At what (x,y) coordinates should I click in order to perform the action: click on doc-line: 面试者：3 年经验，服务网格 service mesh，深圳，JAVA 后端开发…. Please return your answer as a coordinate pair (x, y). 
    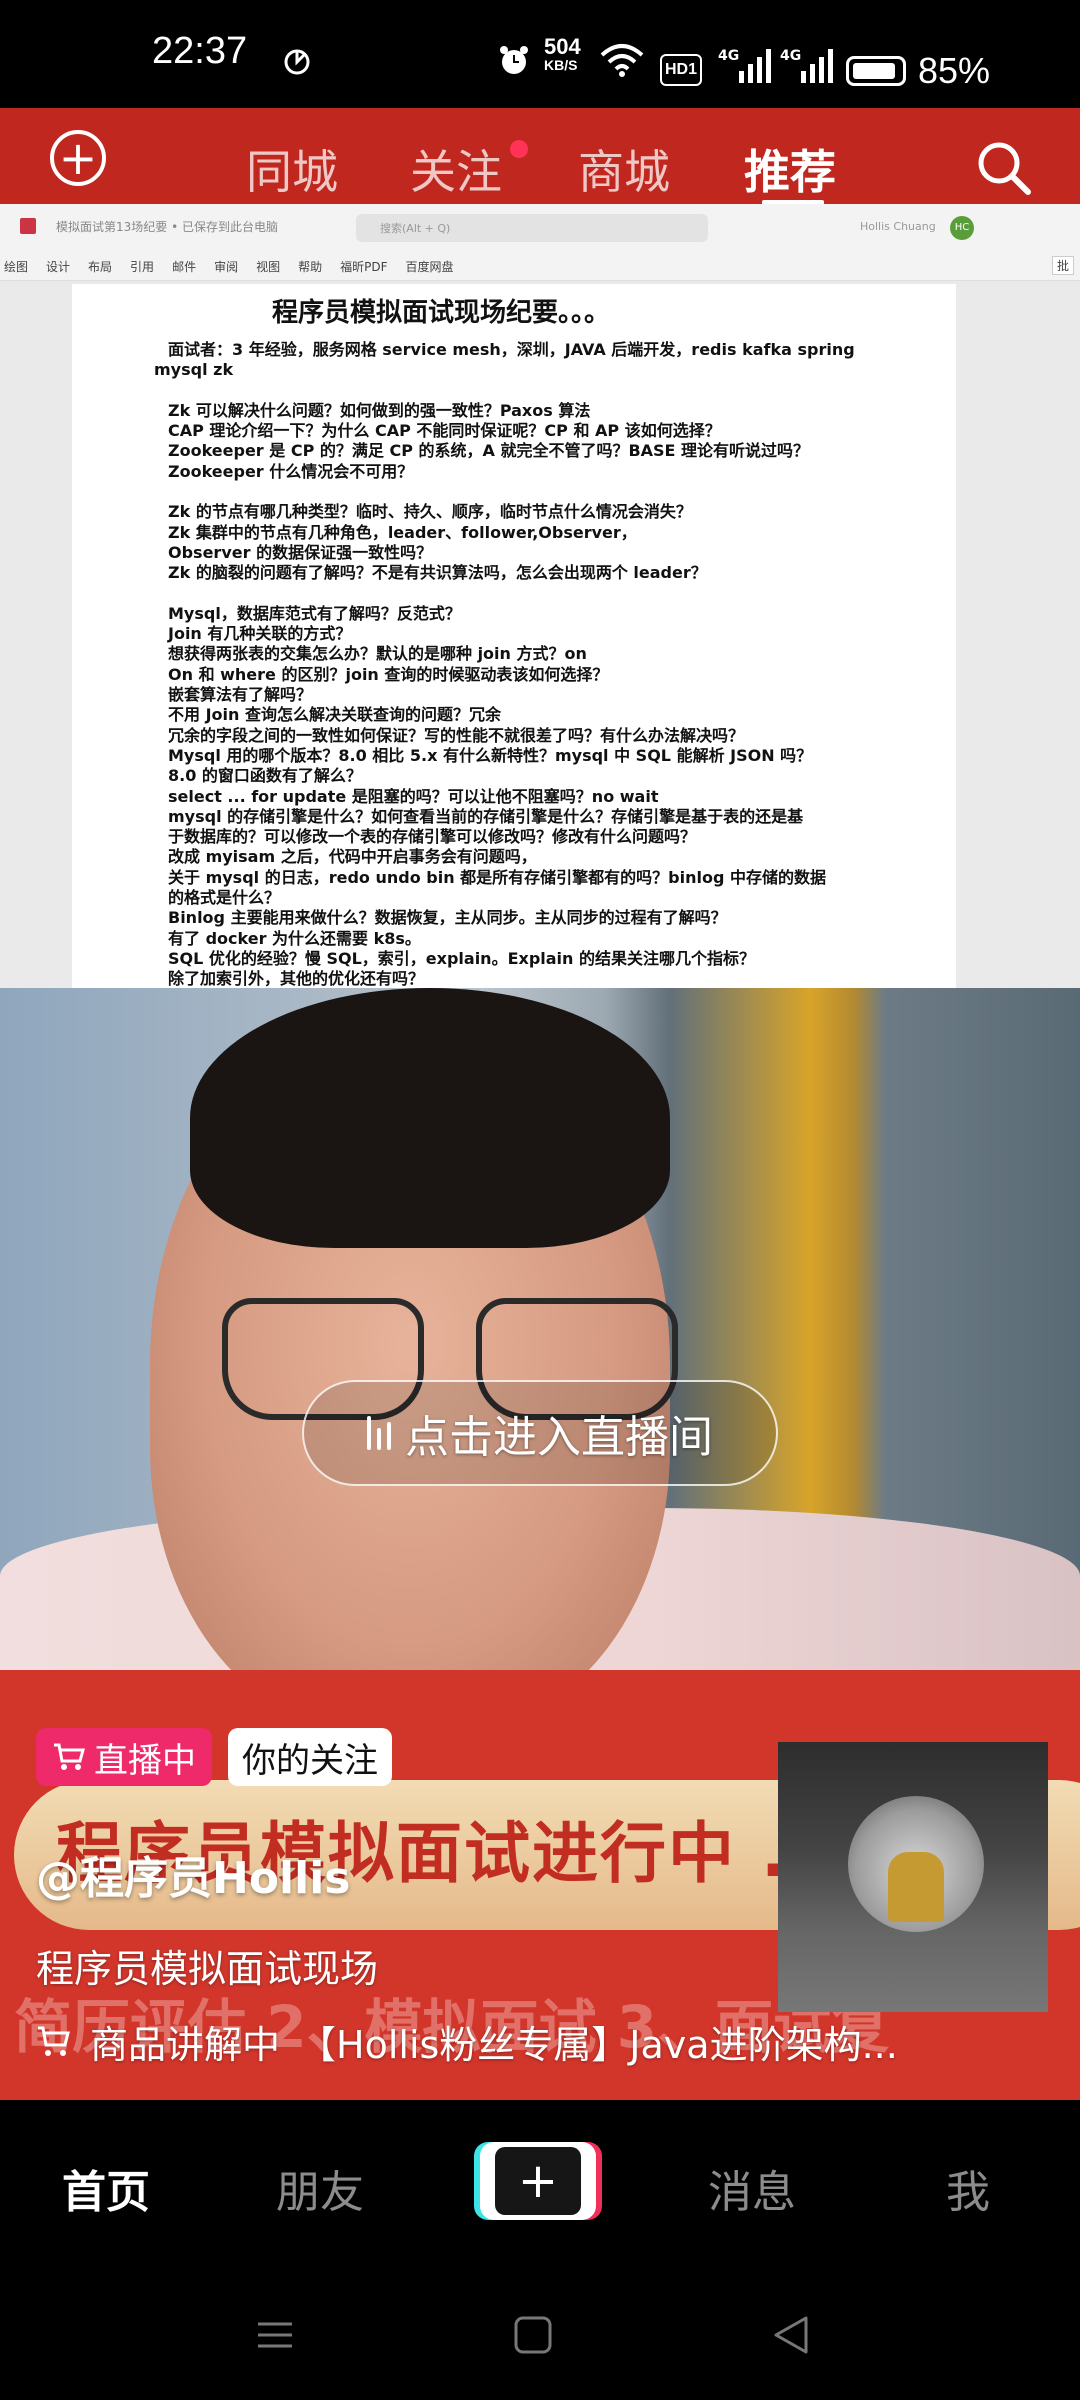
    Looking at the image, I should click on (511, 349).